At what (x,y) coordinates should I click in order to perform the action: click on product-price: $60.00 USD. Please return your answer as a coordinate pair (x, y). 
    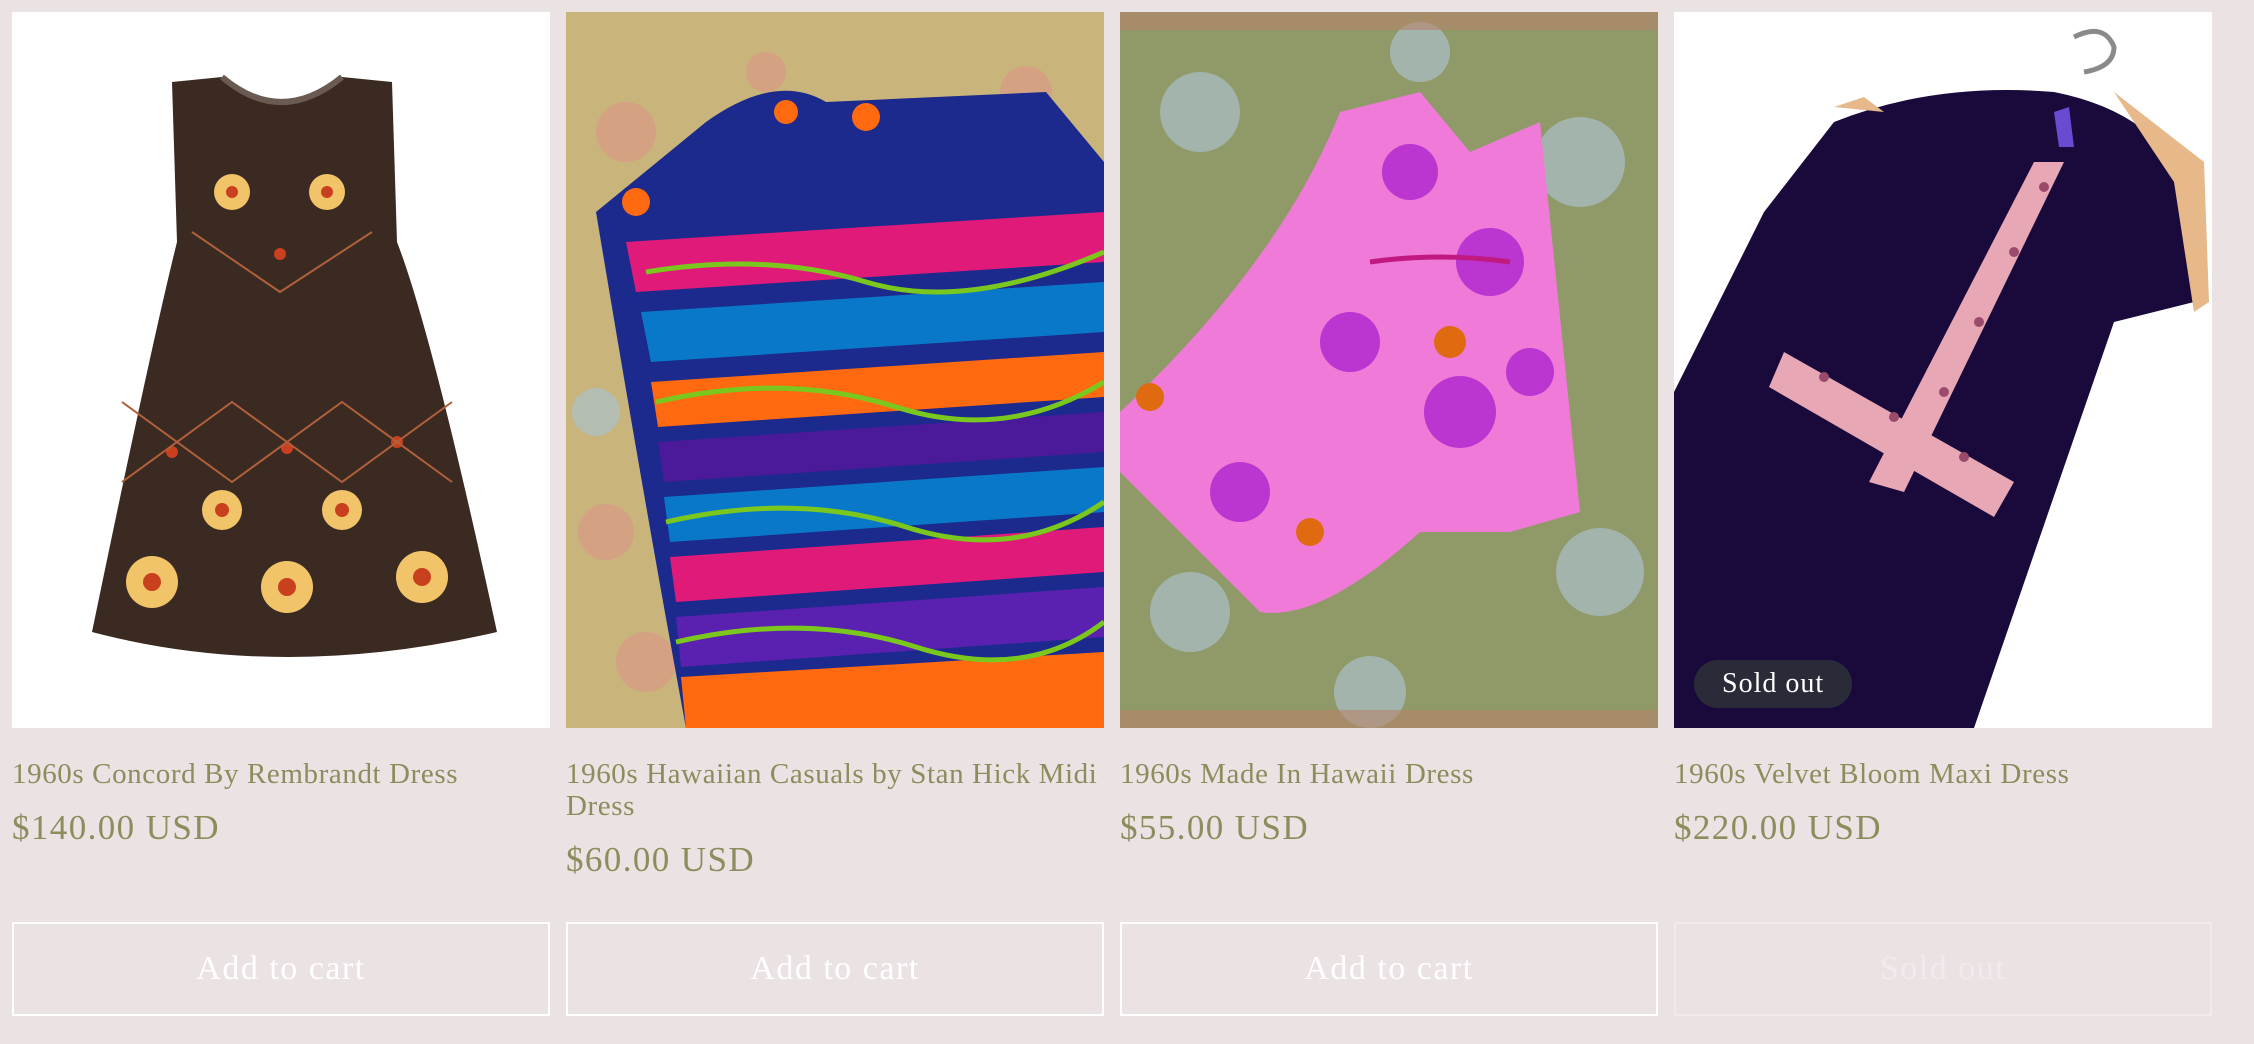
    Looking at the image, I should click on (661, 859).